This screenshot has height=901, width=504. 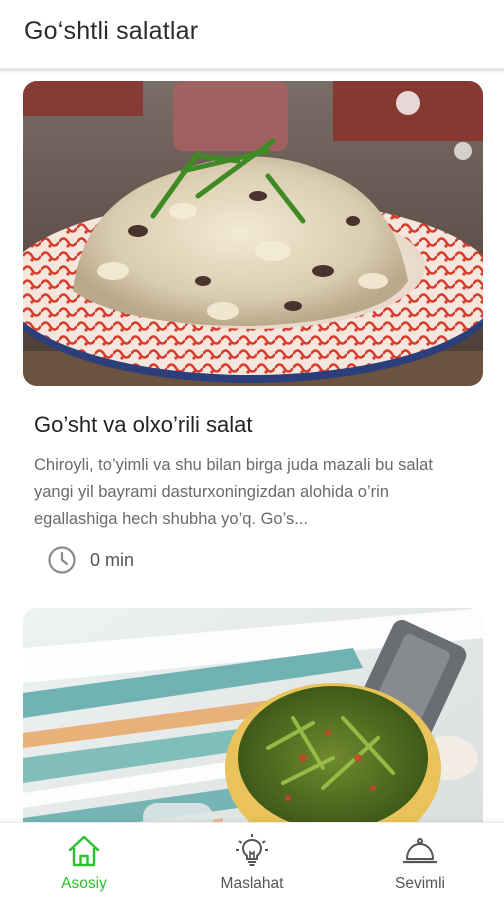 I want to click on recipe-title: Go’sht va olxo’rili salat, so click(x=143, y=425).